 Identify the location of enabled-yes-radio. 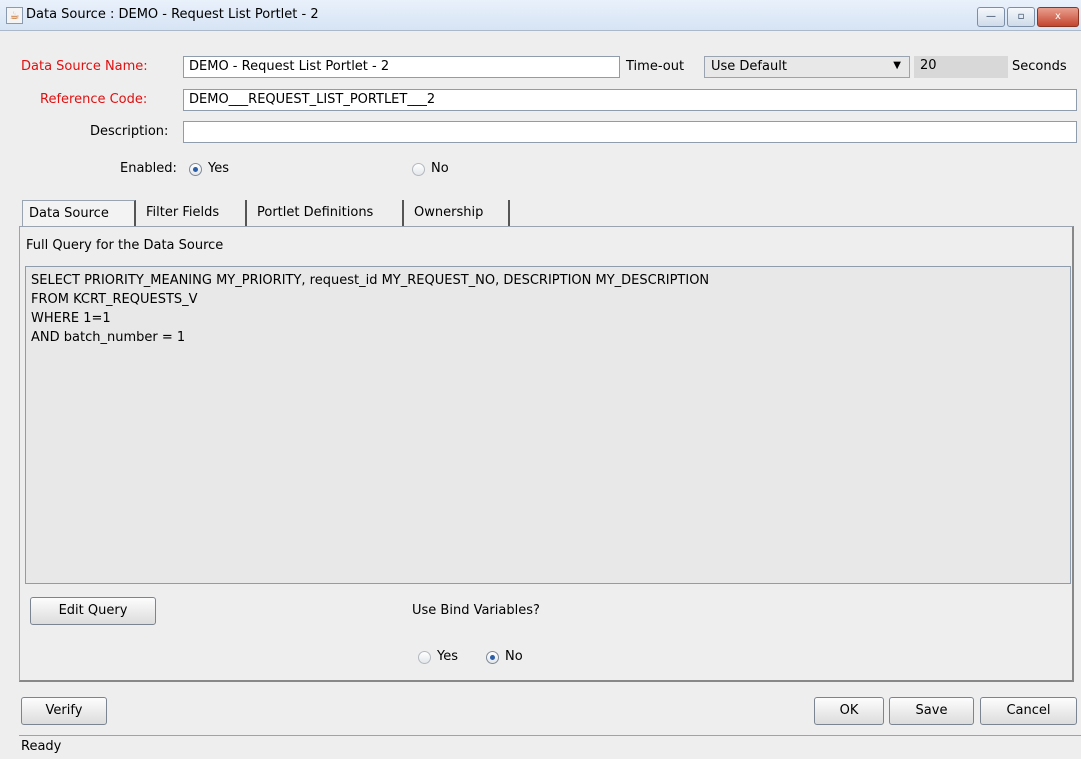
(195, 169).